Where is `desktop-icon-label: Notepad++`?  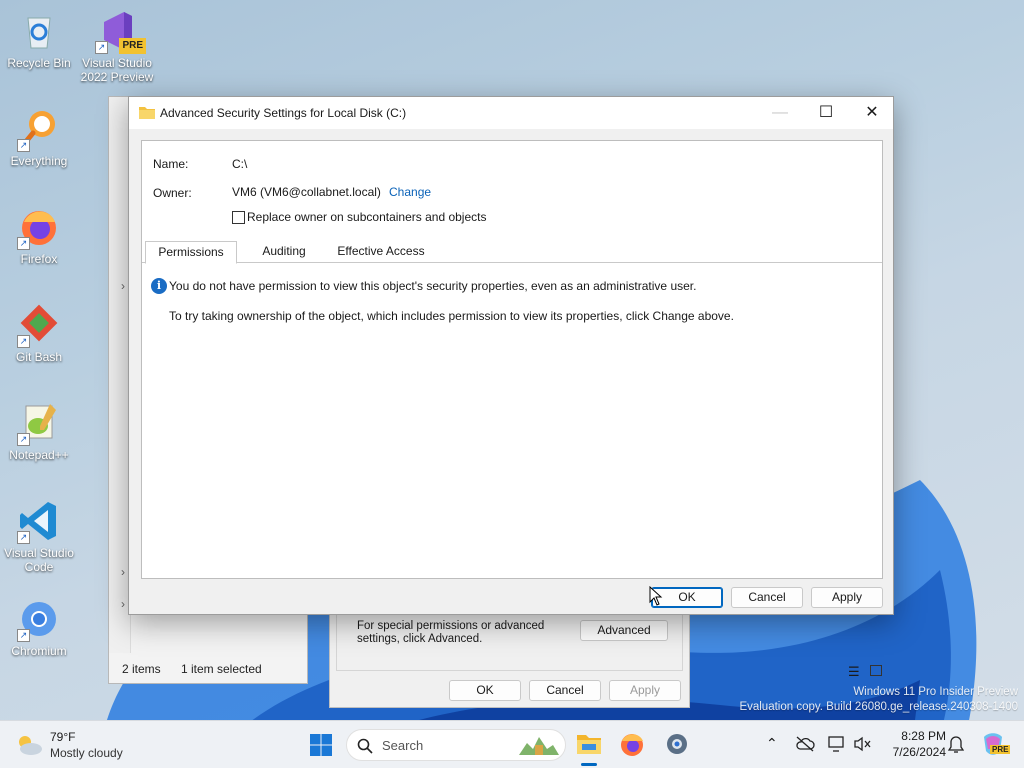 desktop-icon-label: Notepad++ is located at coordinates (39, 455).